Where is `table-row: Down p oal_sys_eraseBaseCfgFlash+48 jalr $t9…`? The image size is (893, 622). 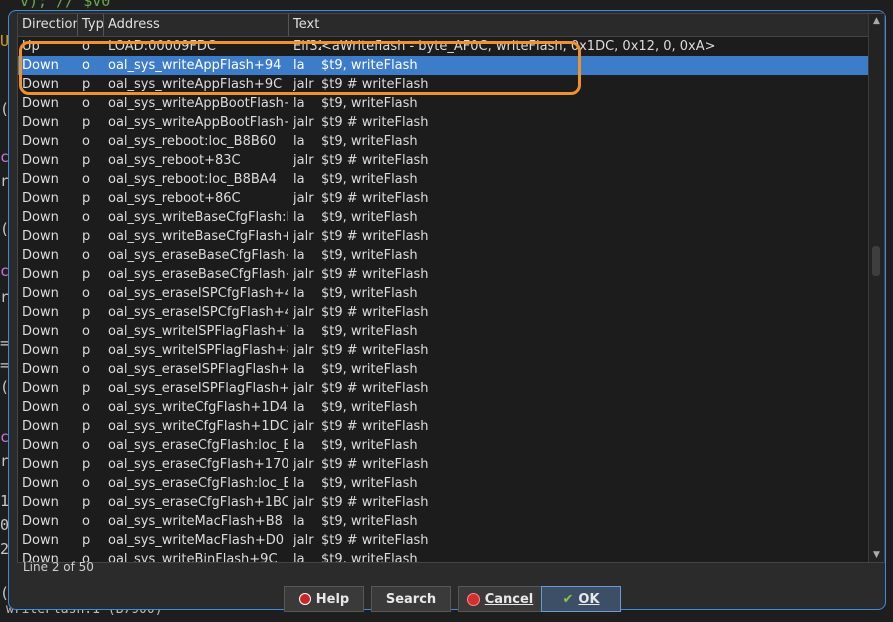
table-row: Down p oal_sys_eraseBaseCfgFlash+48 jalr $t9… is located at coordinates (444, 274).